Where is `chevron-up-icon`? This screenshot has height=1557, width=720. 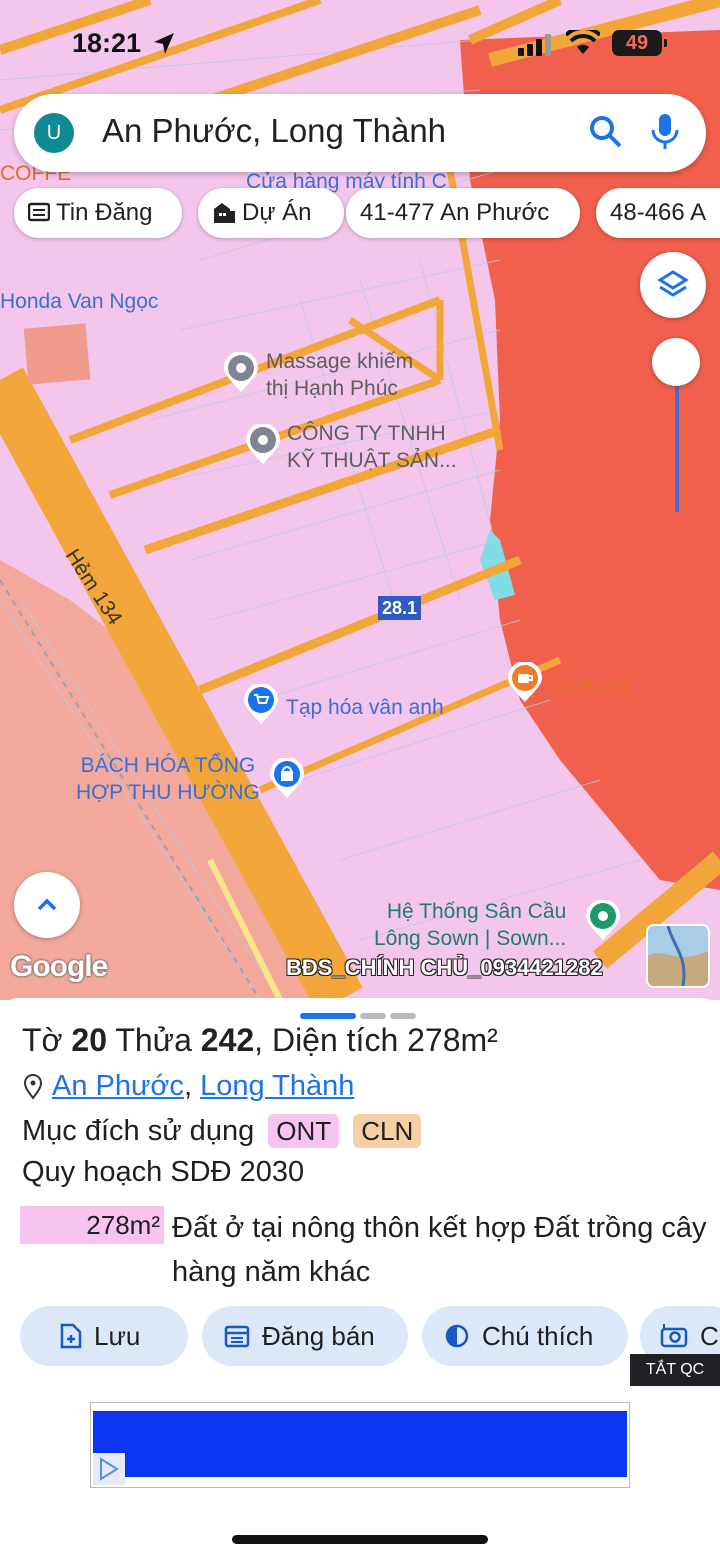
chevron-up-icon is located at coordinates (47, 904).